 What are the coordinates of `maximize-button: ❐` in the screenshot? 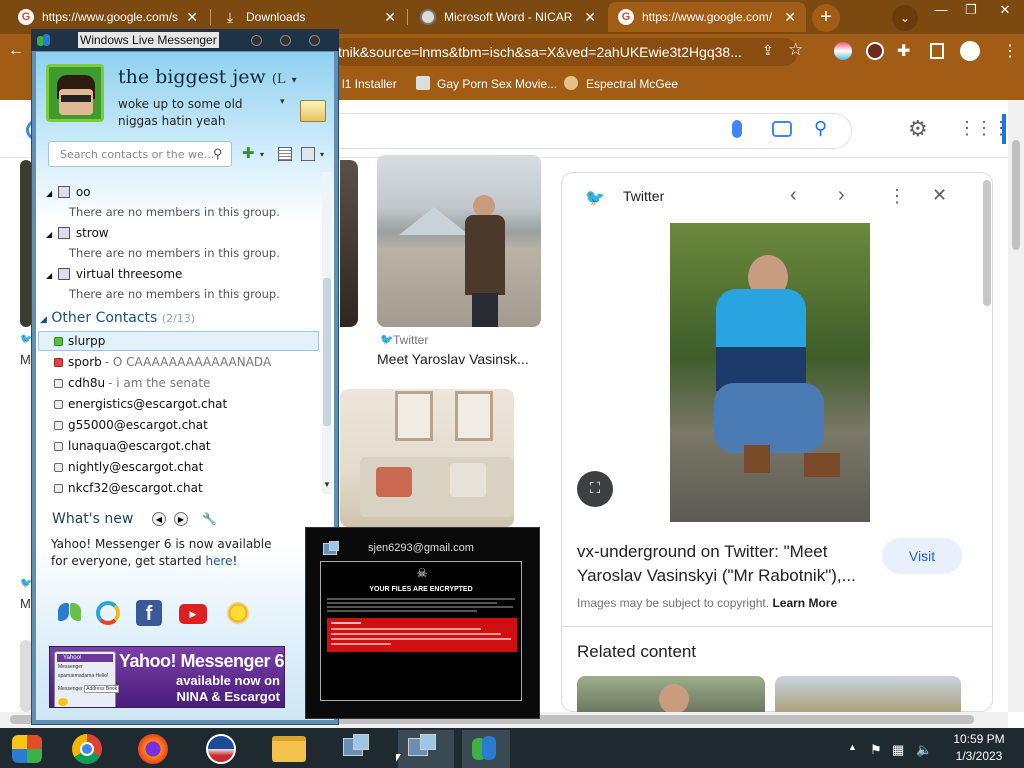 It's located at (971, 10).